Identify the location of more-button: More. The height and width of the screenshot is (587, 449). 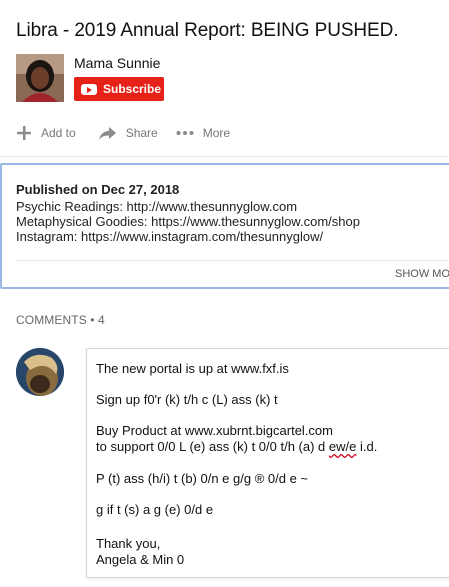
(203, 133).